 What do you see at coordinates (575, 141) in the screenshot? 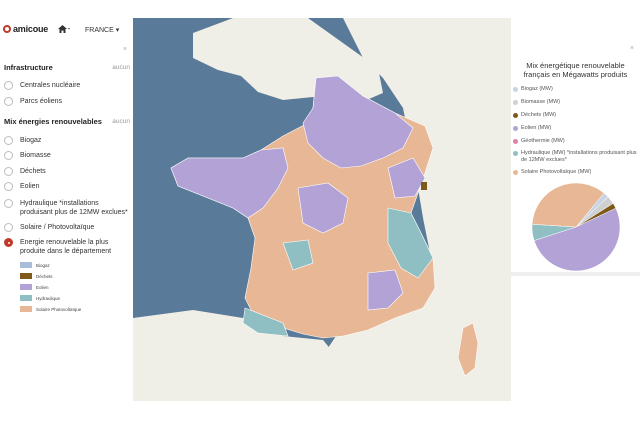
I see `chart-legend-geothermie: Géothermie (MW)` at bounding box center [575, 141].